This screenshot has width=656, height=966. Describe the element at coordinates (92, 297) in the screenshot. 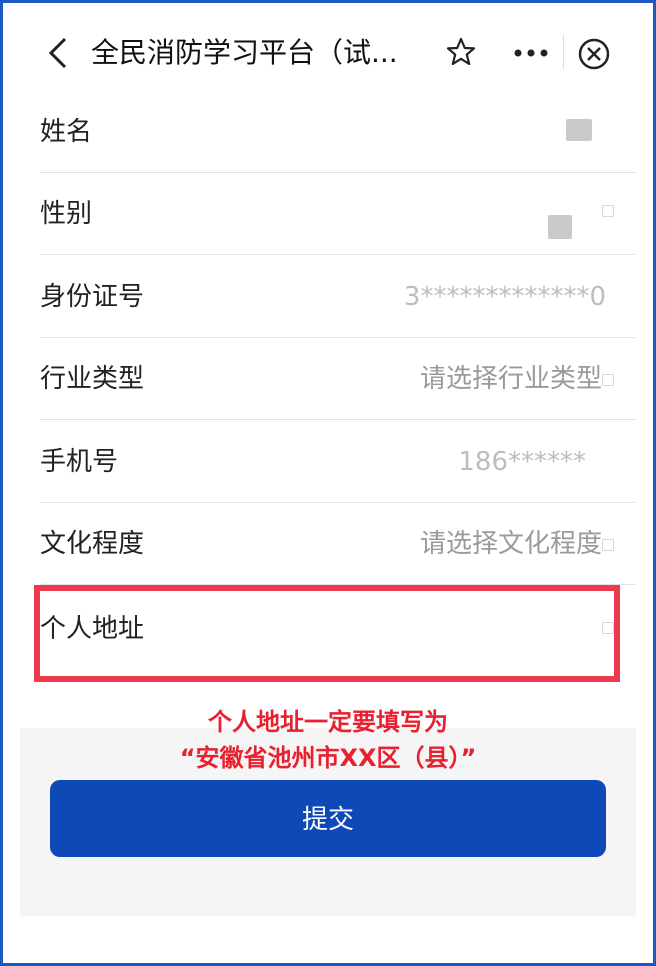

I see `row-label: 身份证号` at that location.